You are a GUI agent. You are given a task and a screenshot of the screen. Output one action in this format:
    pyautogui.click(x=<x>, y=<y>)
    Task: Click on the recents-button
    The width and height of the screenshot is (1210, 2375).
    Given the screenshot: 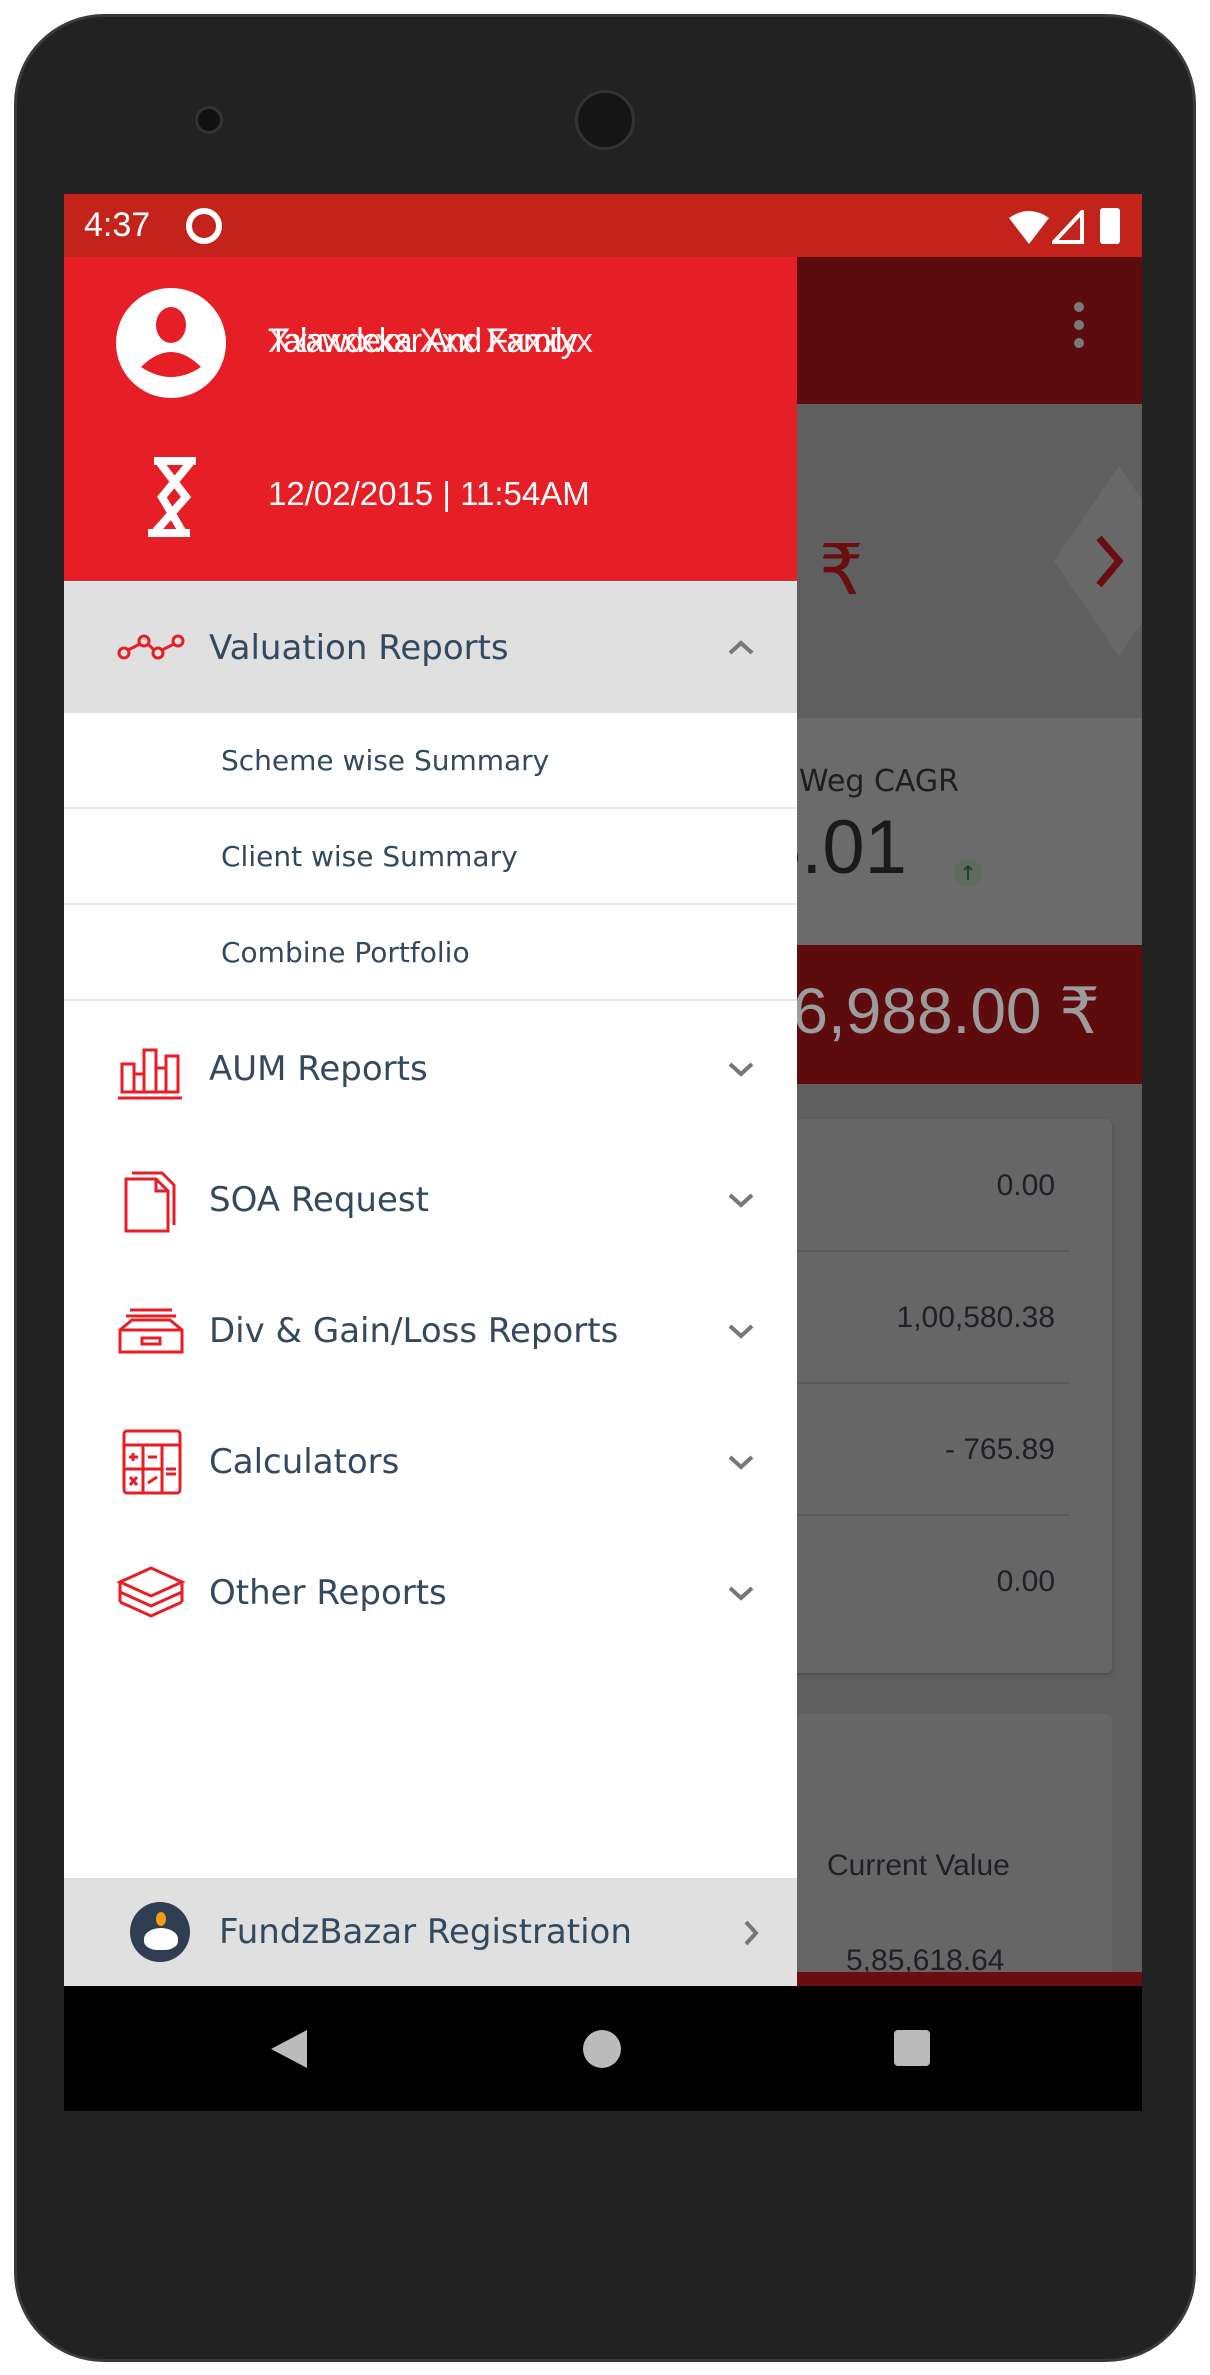 What is the action you would take?
    pyautogui.click(x=912, y=2048)
    